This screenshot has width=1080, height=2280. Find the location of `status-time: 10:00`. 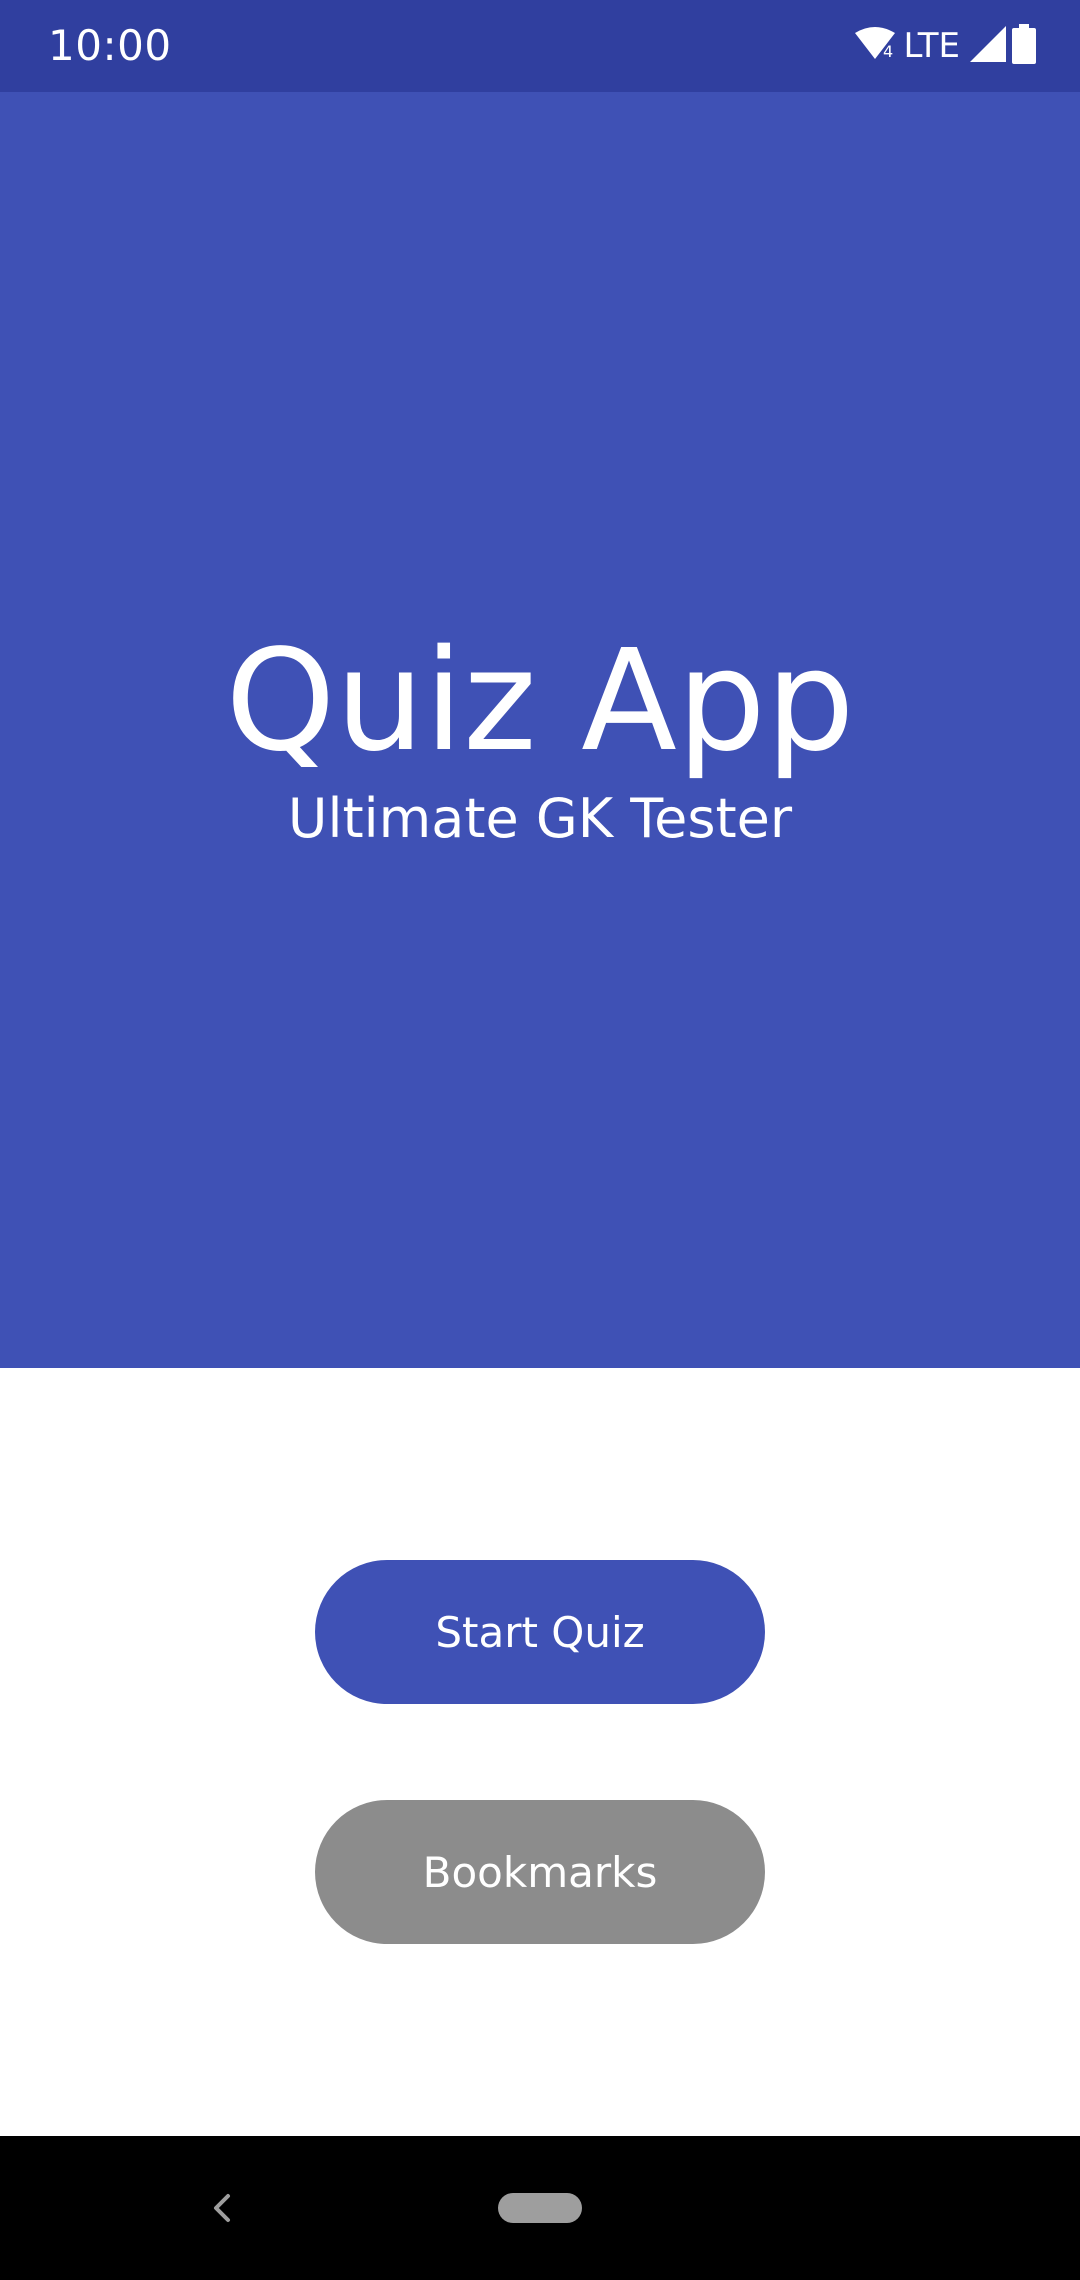

status-time: 10:00 is located at coordinates (110, 45).